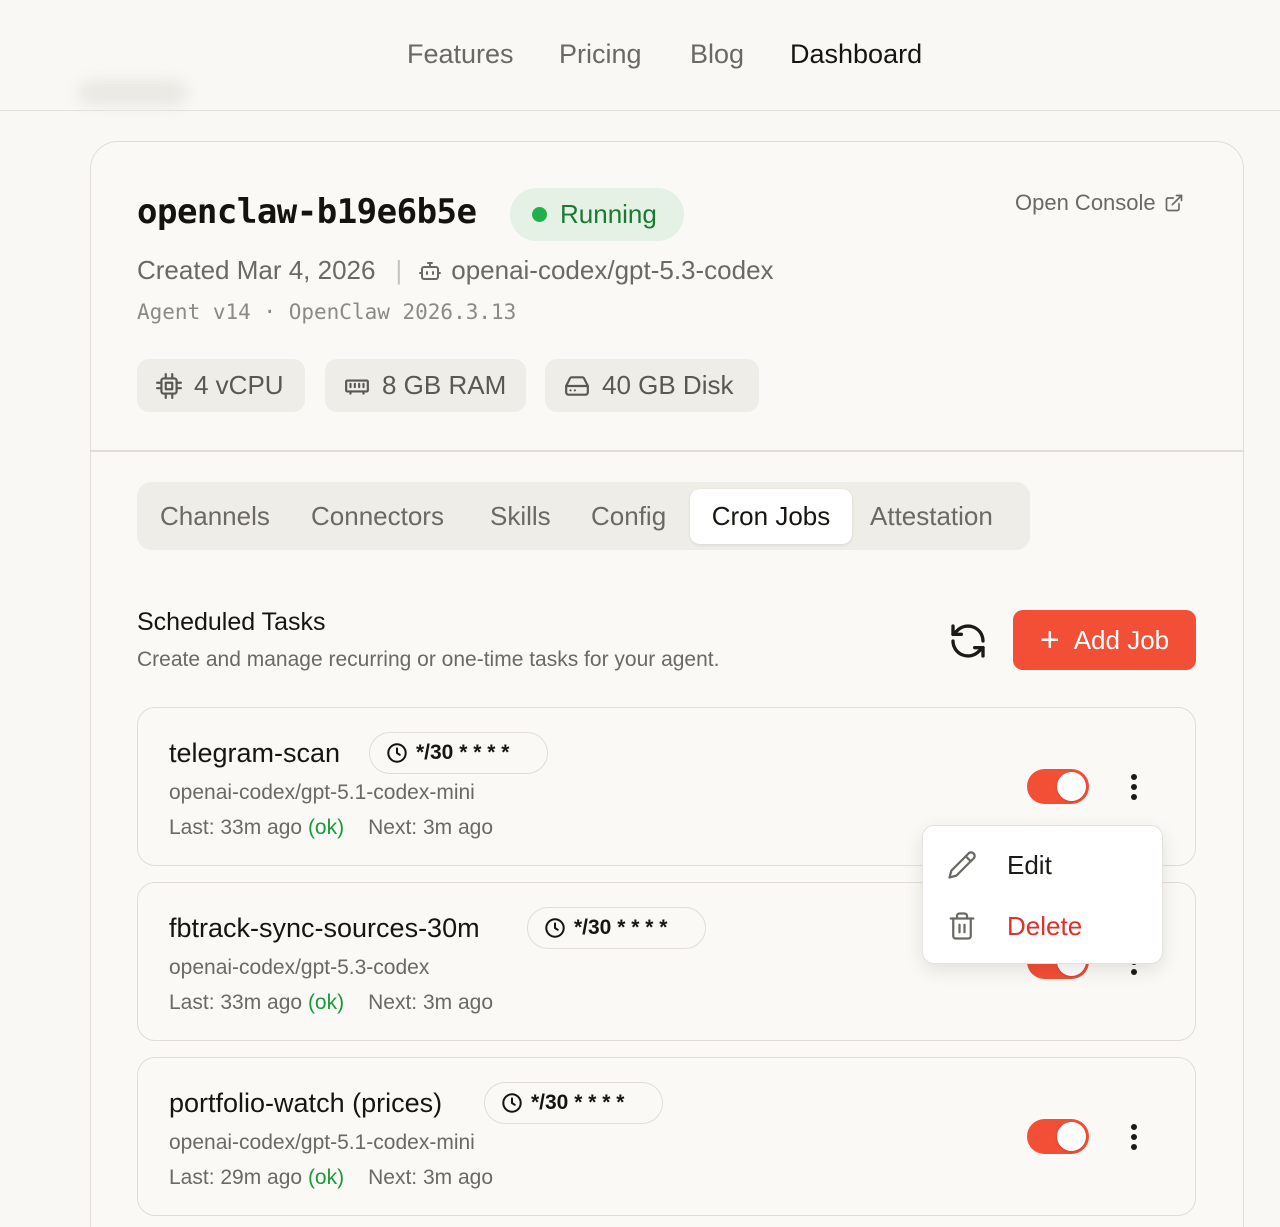  Describe the element at coordinates (327, 312) in the screenshot. I see `version-info: Agent v14 · OpenClaw 2026.3.13` at that location.